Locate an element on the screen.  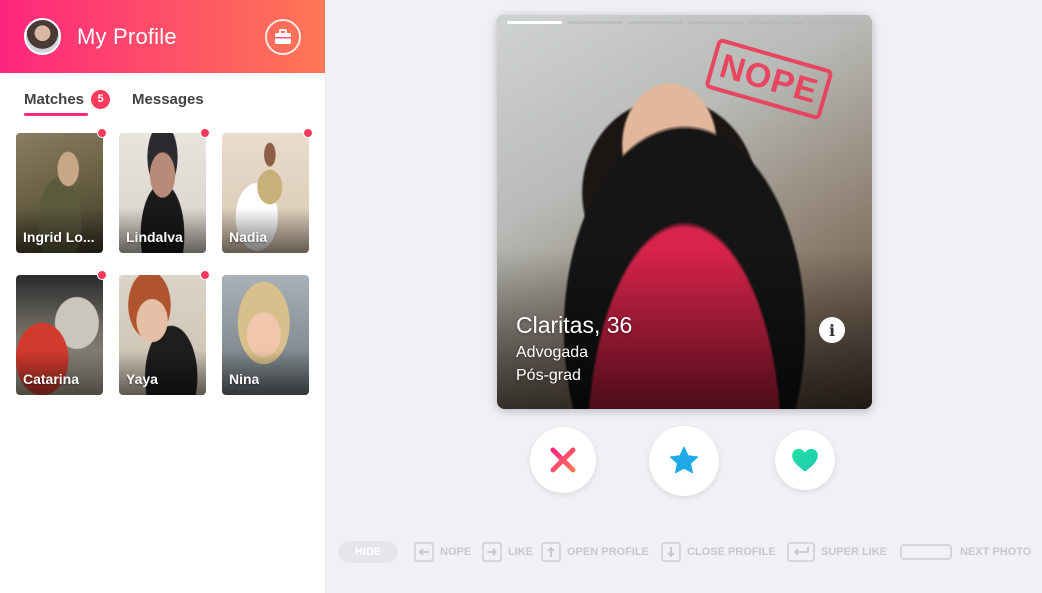
profile-title: My Profile is located at coordinates (127, 37).